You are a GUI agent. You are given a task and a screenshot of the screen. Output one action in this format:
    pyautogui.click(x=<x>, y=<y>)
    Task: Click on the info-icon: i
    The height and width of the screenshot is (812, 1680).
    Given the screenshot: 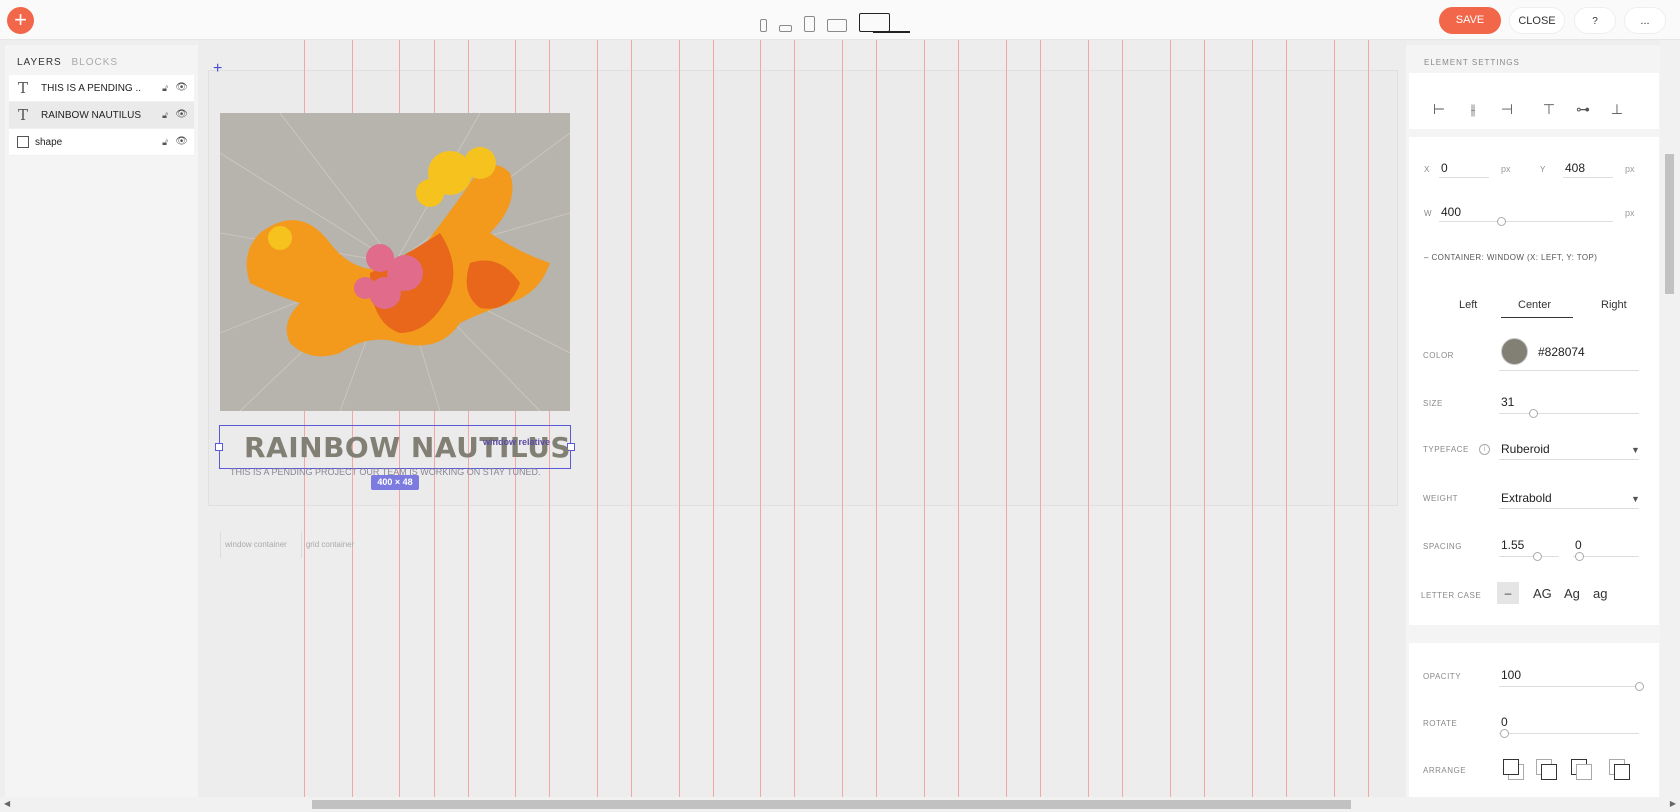 What is the action you would take?
    pyautogui.click(x=1484, y=449)
    